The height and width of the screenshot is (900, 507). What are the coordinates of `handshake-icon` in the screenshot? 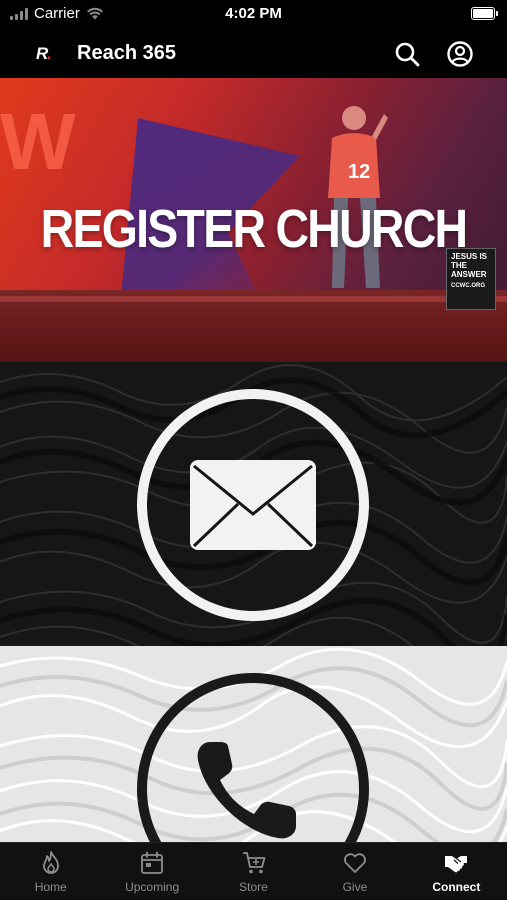 It's located at (456, 864).